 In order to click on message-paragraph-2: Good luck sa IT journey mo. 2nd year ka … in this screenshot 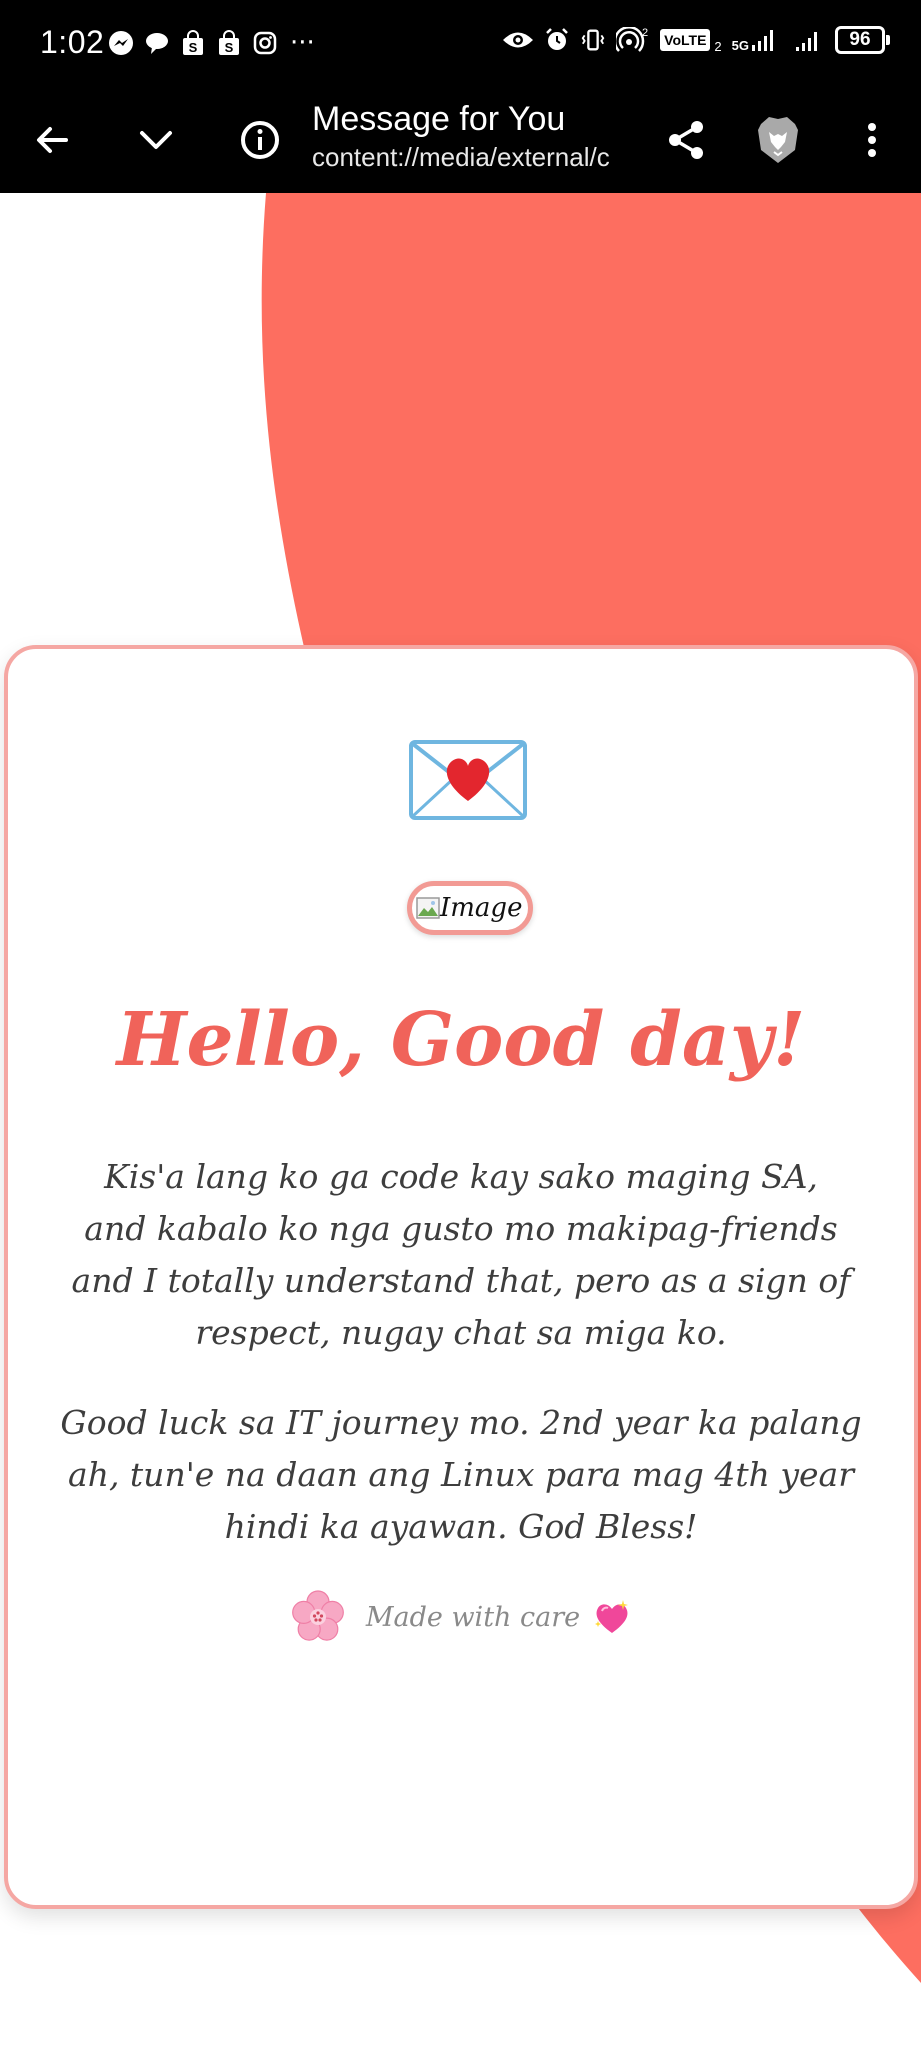, I will do `click(461, 1474)`.